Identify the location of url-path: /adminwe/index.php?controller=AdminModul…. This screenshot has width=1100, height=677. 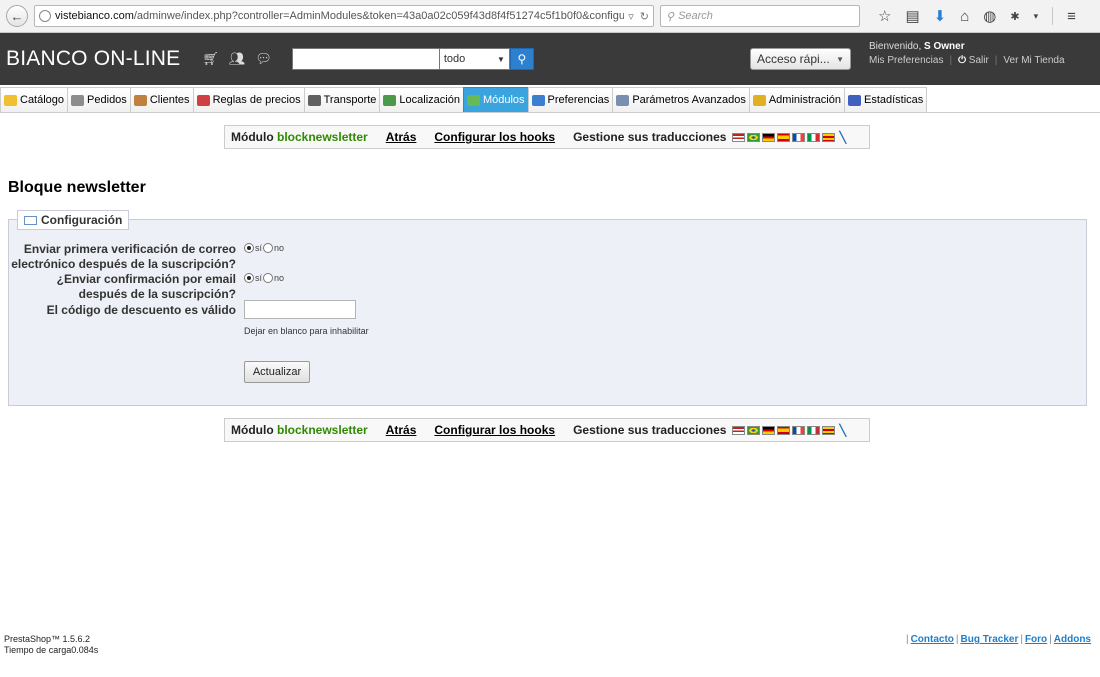
(379, 16).